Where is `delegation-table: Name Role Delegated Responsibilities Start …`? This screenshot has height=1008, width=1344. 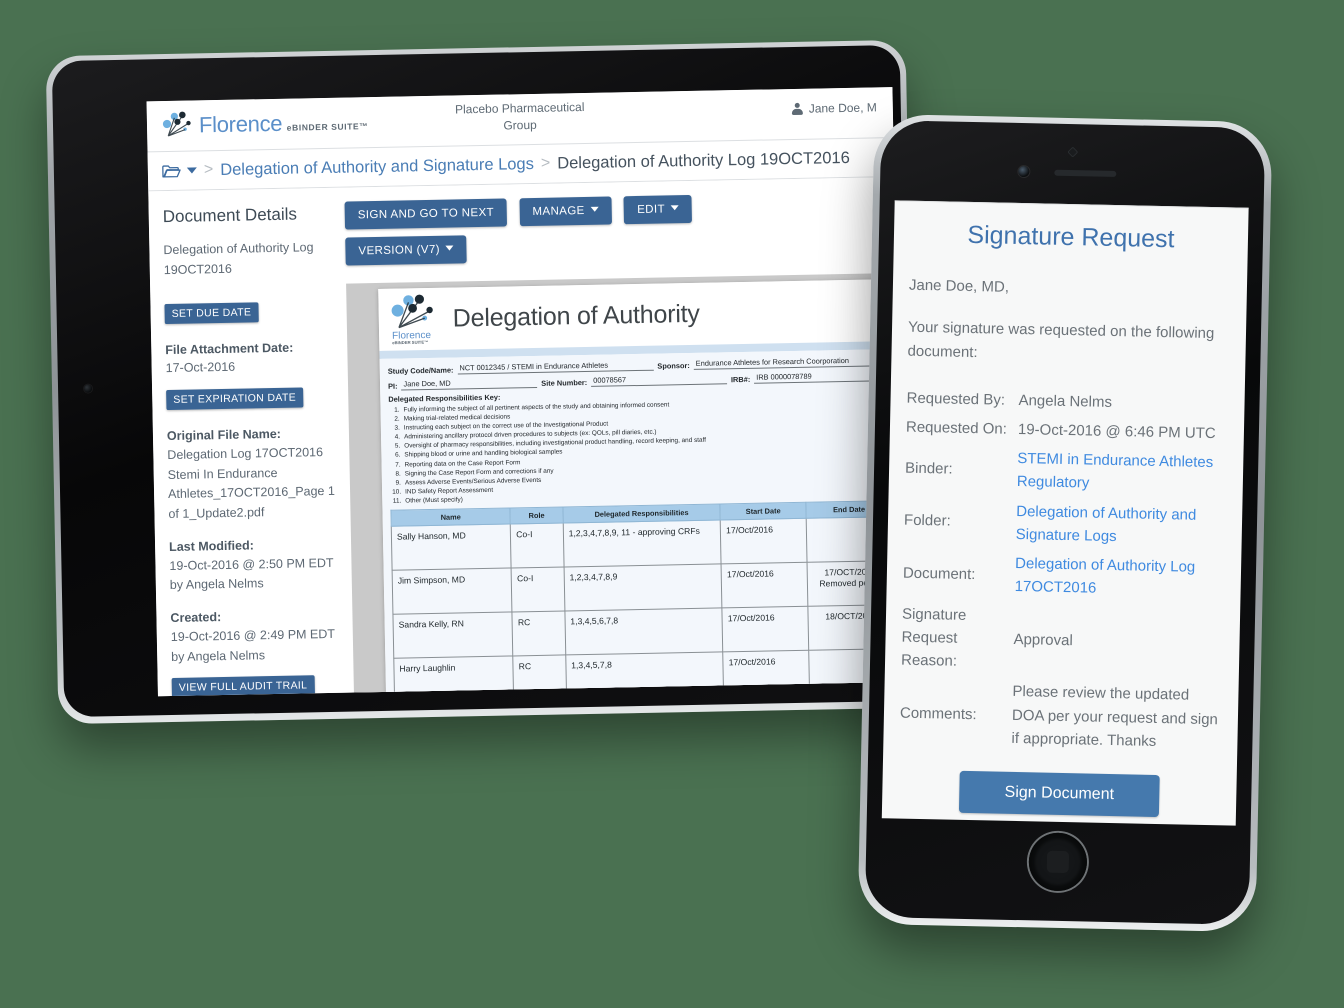
delegation-table: Name Role Delegated Responsibilities Start … is located at coordinates (643, 596).